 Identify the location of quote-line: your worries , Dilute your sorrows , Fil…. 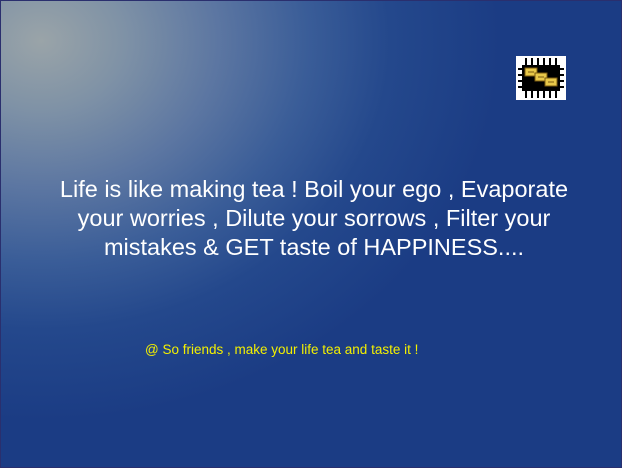
(314, 218).